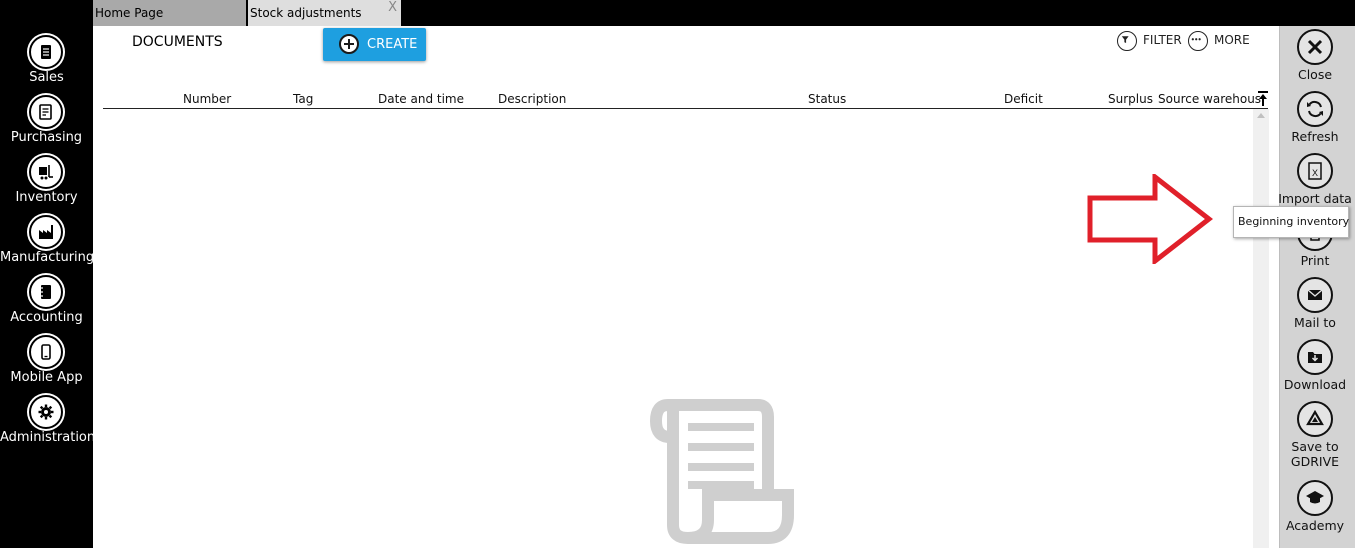  I want to click on manufacturing-icon, so click(46, 232).